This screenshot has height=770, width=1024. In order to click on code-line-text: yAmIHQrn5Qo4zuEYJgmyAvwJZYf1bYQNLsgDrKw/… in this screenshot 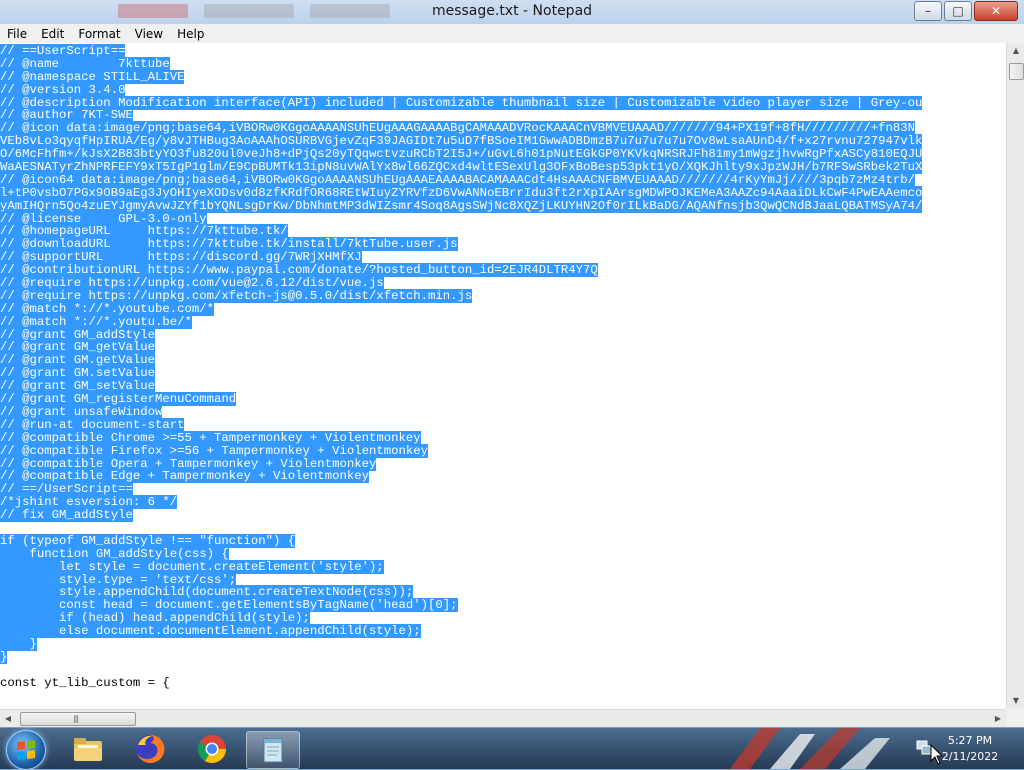, I will do `click(461, 205)`.